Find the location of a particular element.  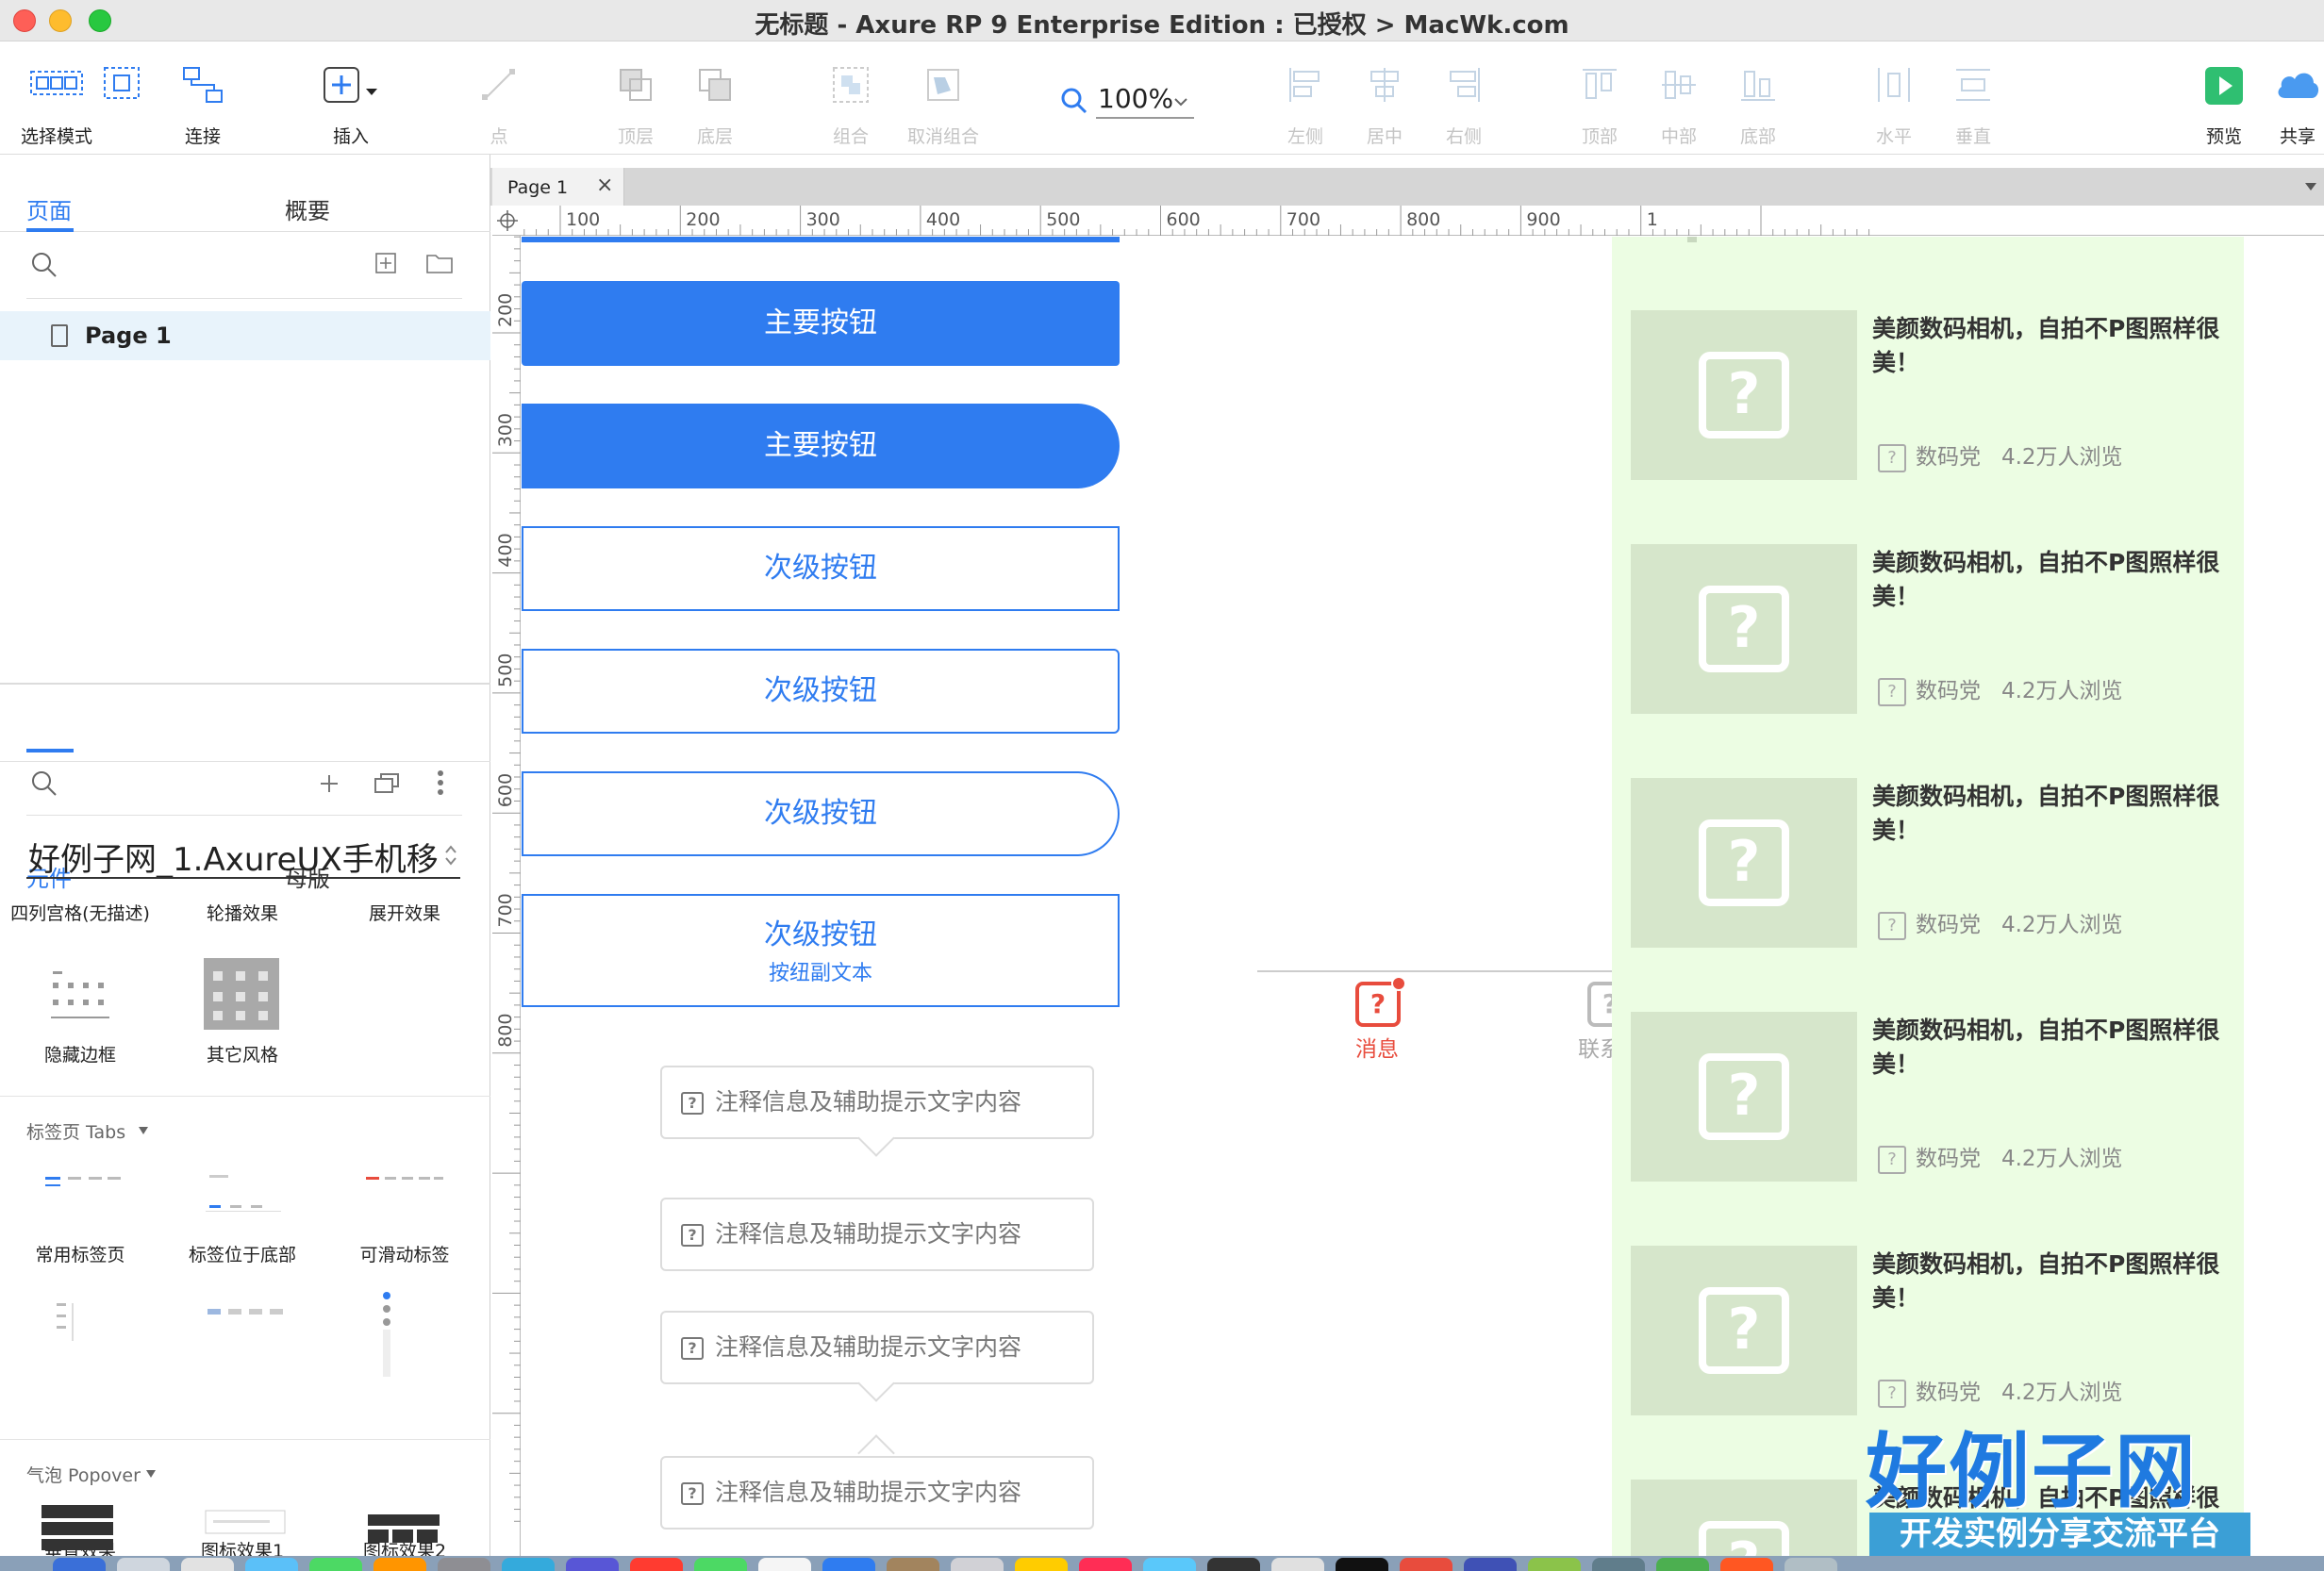

widget-expand: 展开效果 is located at coordinates (405, 912).